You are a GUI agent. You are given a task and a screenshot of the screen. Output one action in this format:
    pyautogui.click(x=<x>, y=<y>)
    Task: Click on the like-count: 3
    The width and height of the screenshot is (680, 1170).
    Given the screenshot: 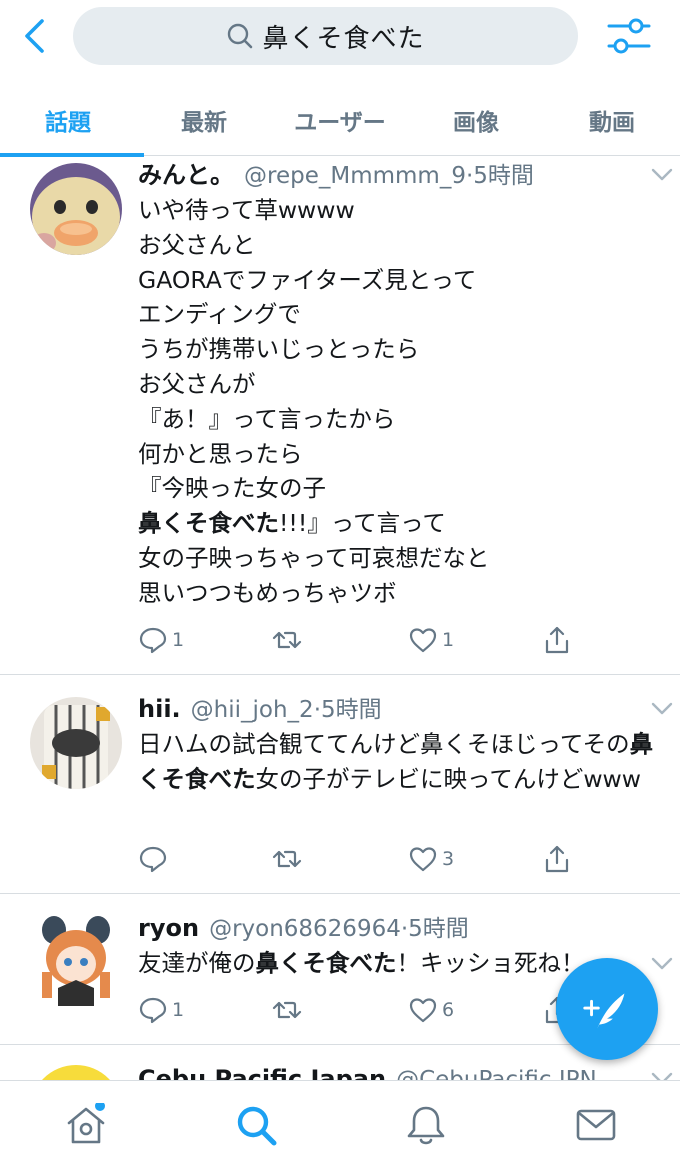 What is the action you would take?
    pyautogui.click(x=448, y=859)
    